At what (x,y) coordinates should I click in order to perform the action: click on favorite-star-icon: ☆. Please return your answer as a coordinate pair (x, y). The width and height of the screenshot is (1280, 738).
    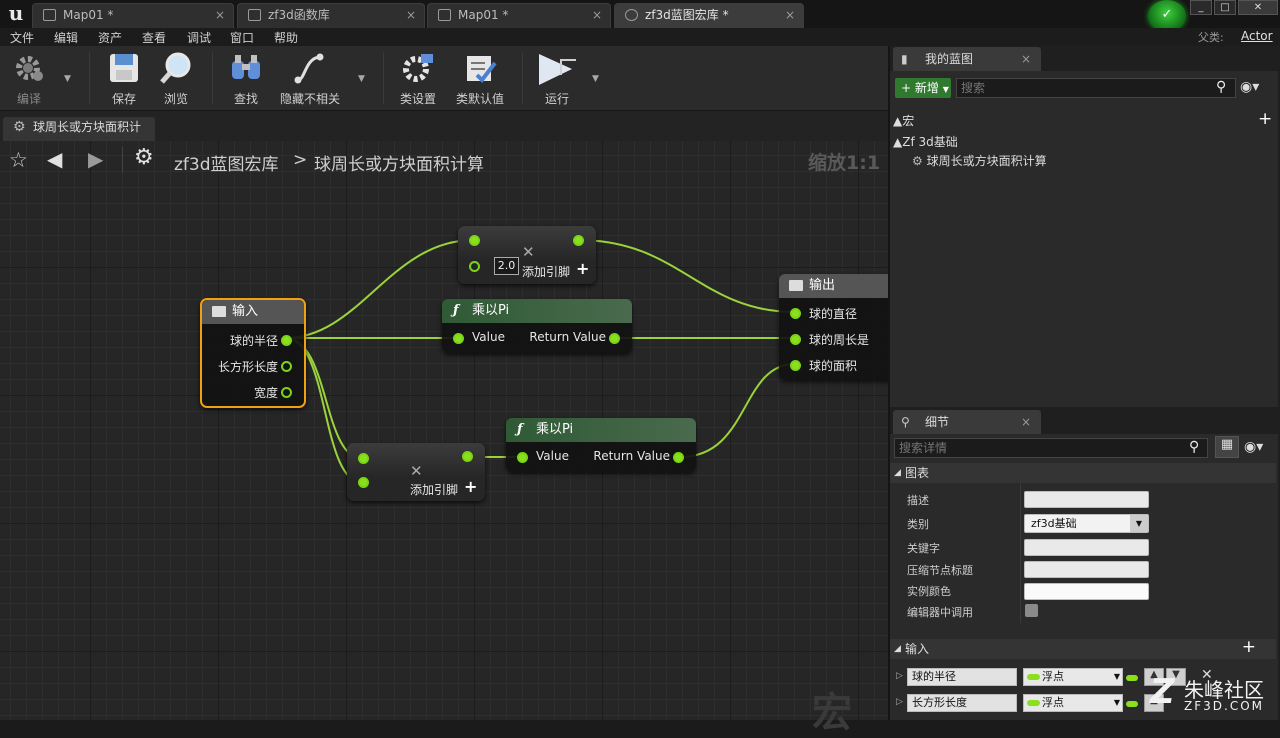
    Looking at the image, I should click on (18, 160).